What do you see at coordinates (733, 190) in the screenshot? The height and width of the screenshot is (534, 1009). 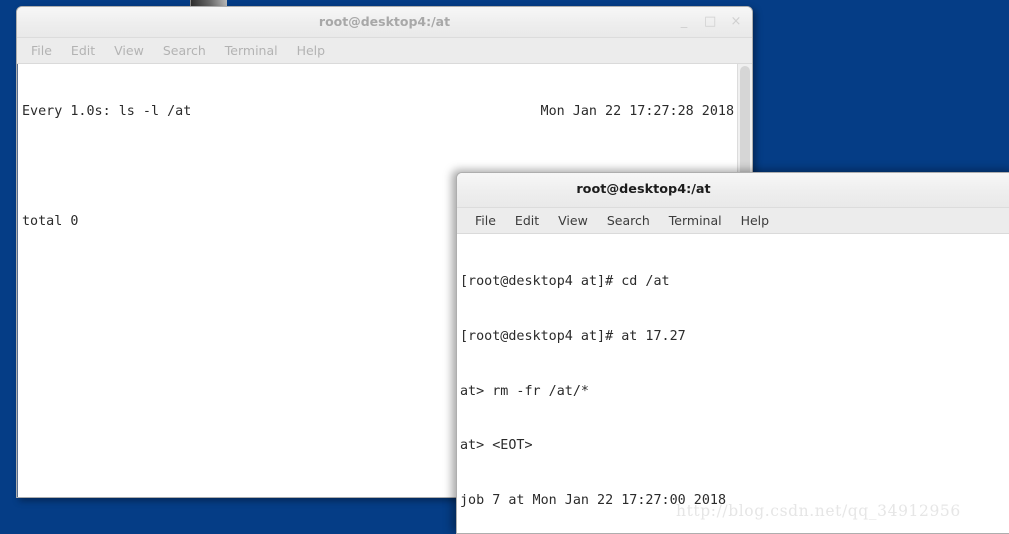 I see `titlebar-window-2: root@desktop4:/at` at bounding box center [733, 190].